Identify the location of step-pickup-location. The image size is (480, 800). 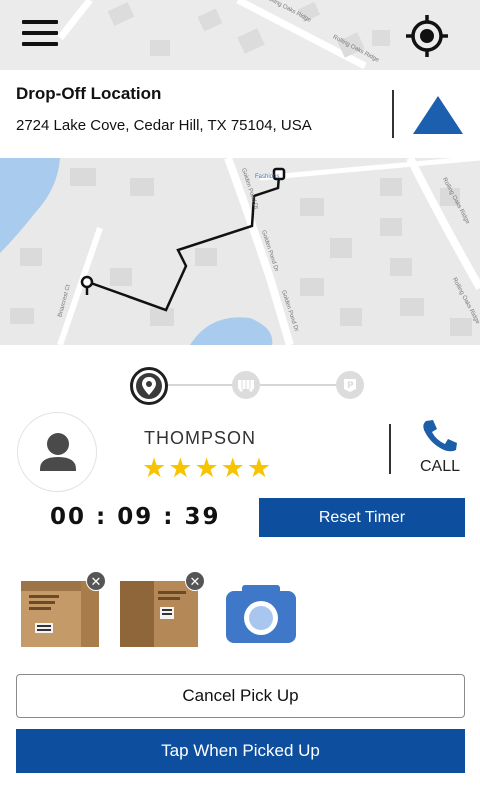
(149, 386).